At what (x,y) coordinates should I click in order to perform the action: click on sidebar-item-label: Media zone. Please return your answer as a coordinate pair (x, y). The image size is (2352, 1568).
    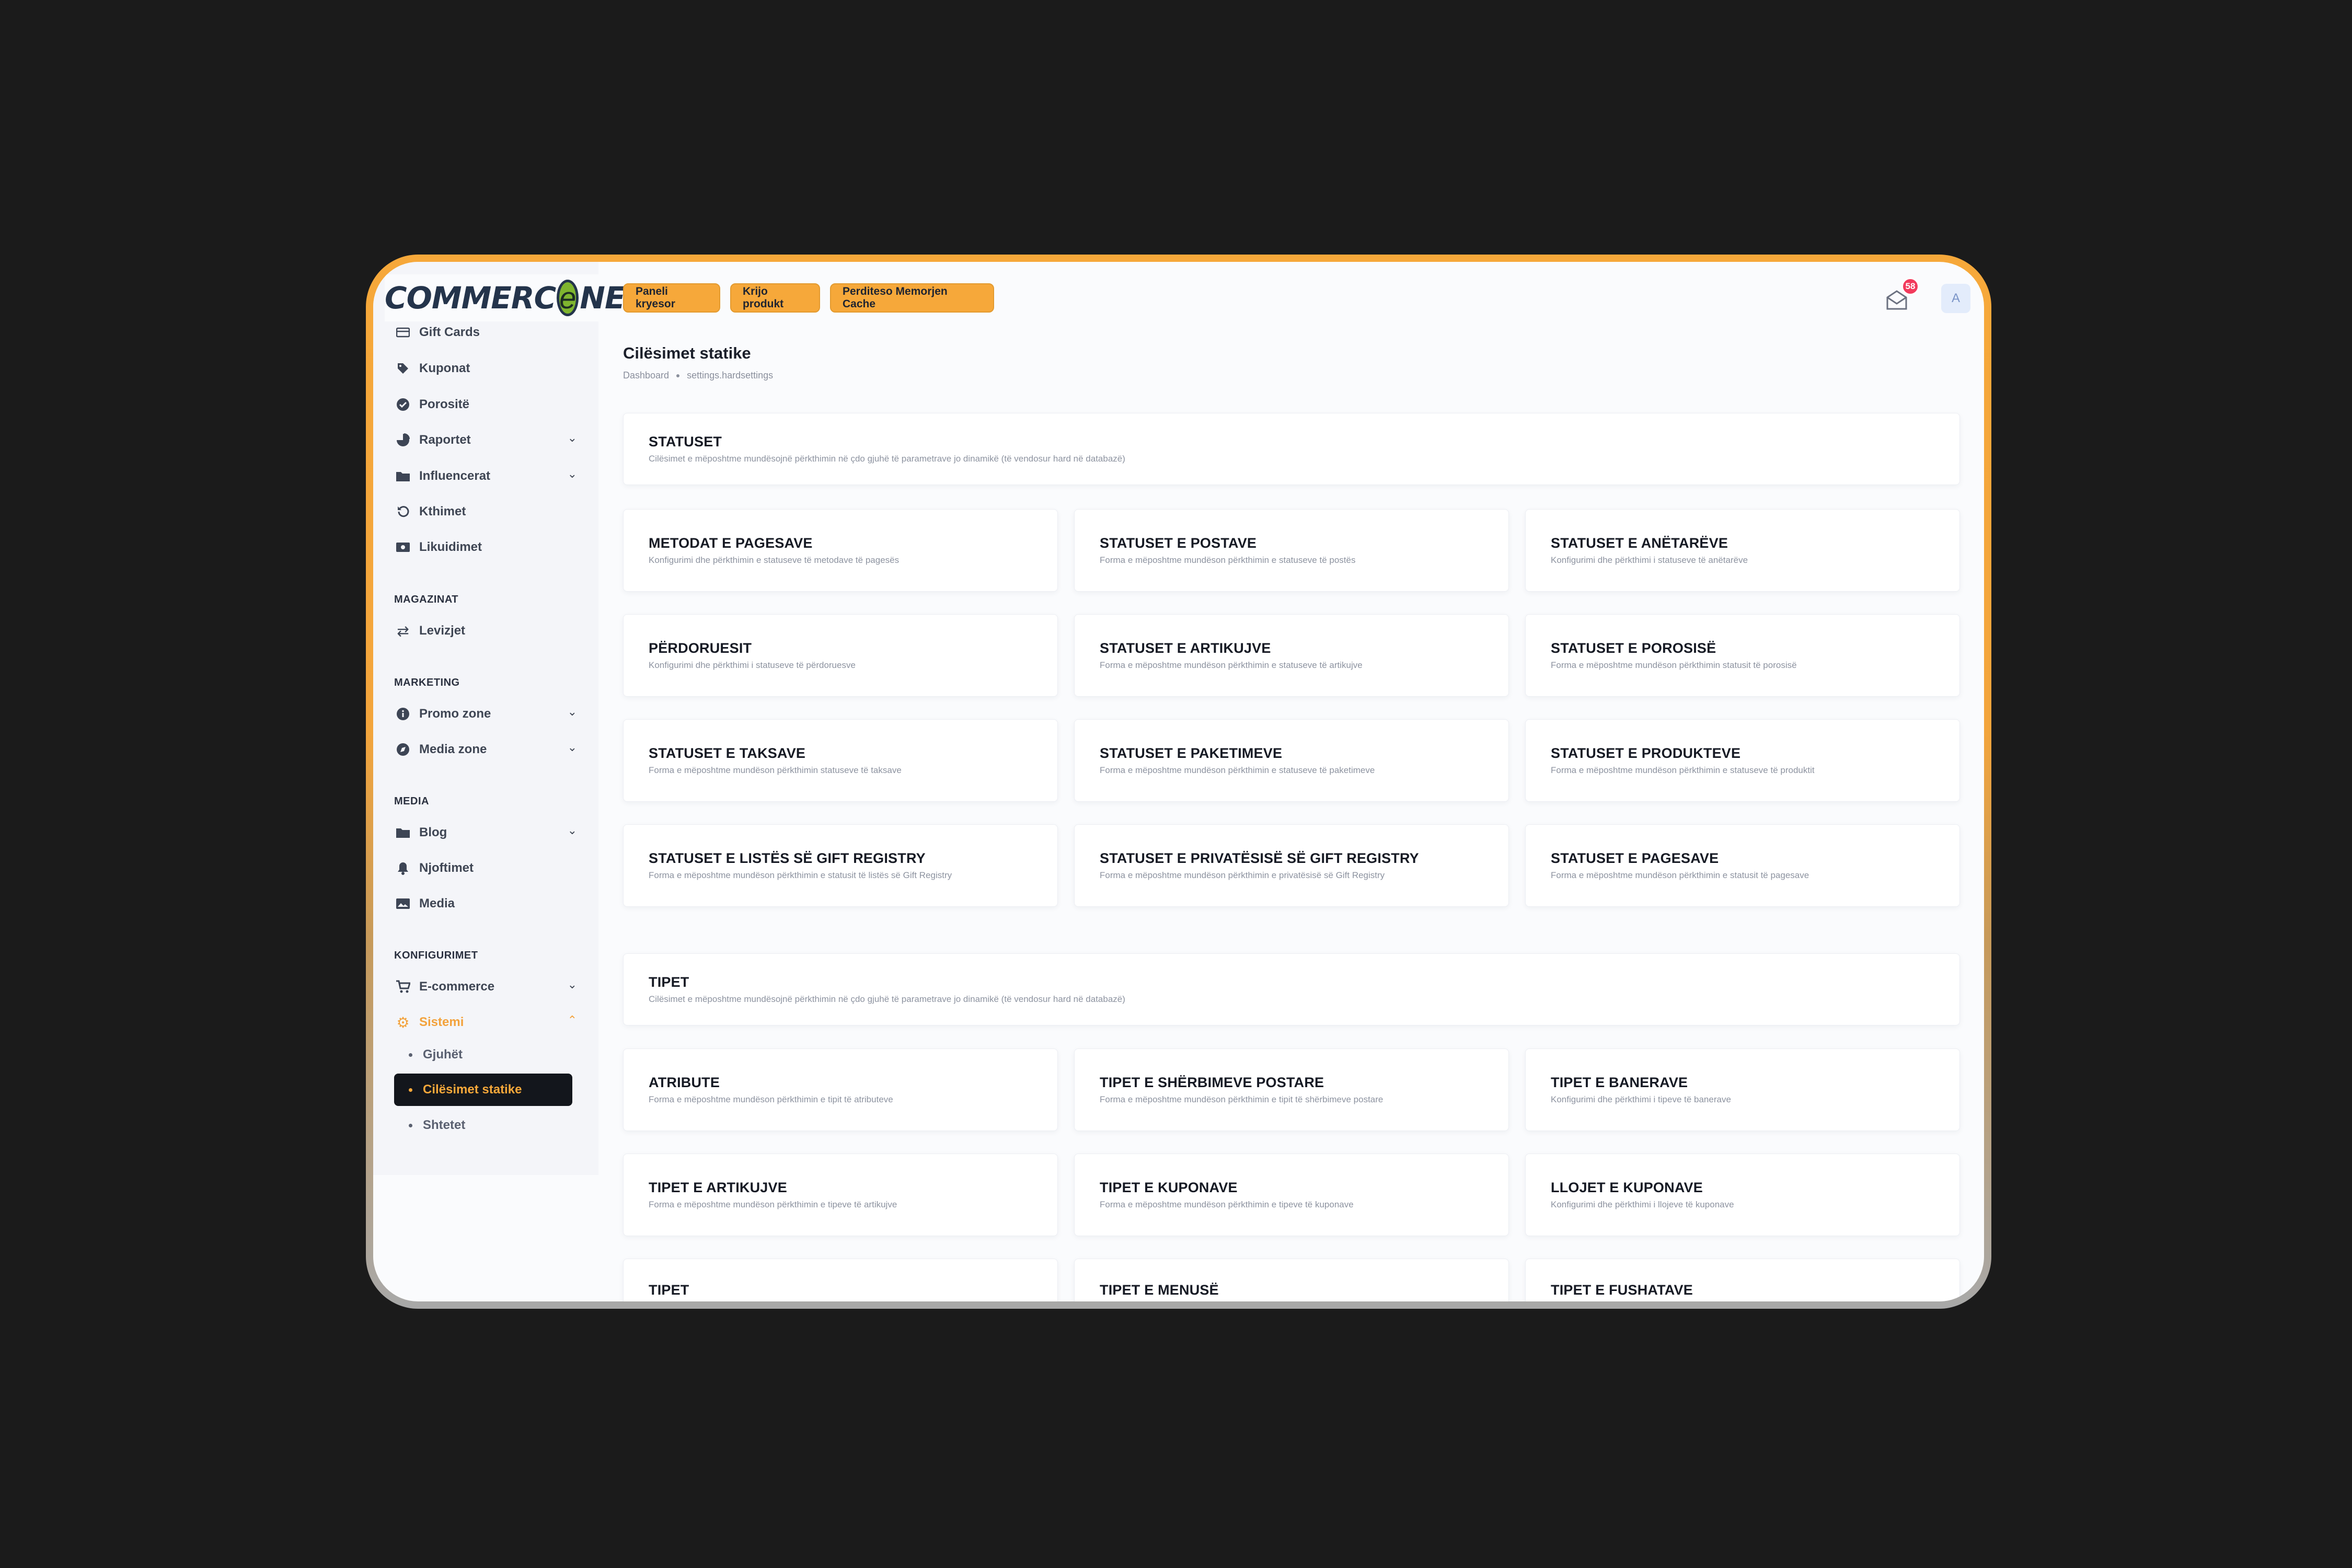
    Looking at the image, I should click on (453, 749).